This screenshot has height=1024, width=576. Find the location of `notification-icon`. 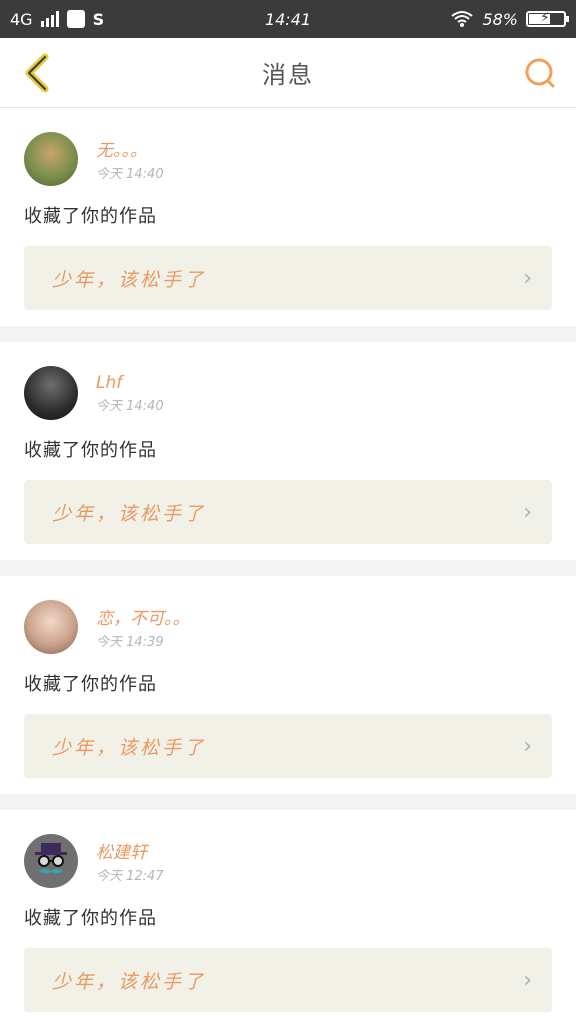

notification-icon is located at coordinates (75, 19).